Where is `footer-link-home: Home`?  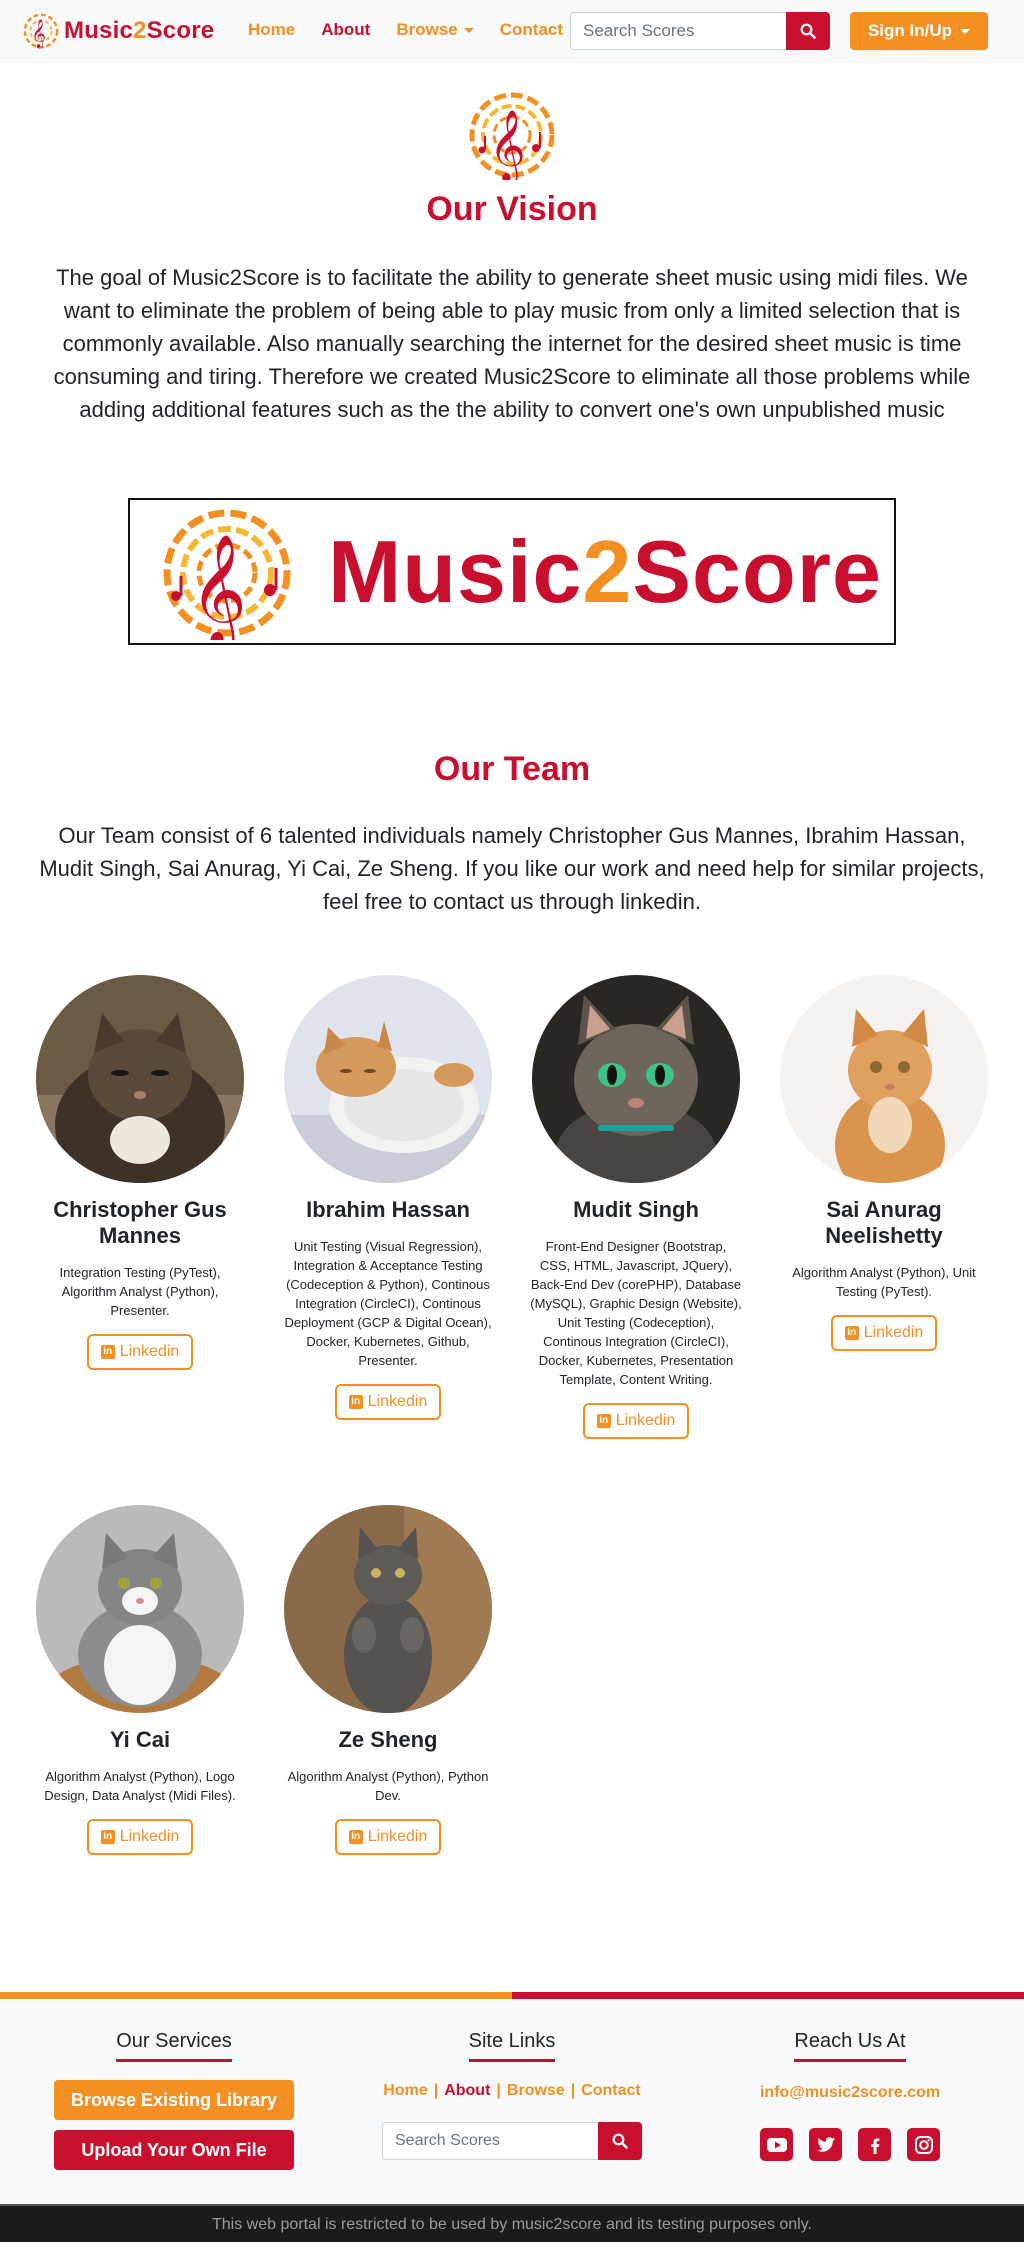
footer-link-home: Home is located at coordinates (405, 2090).